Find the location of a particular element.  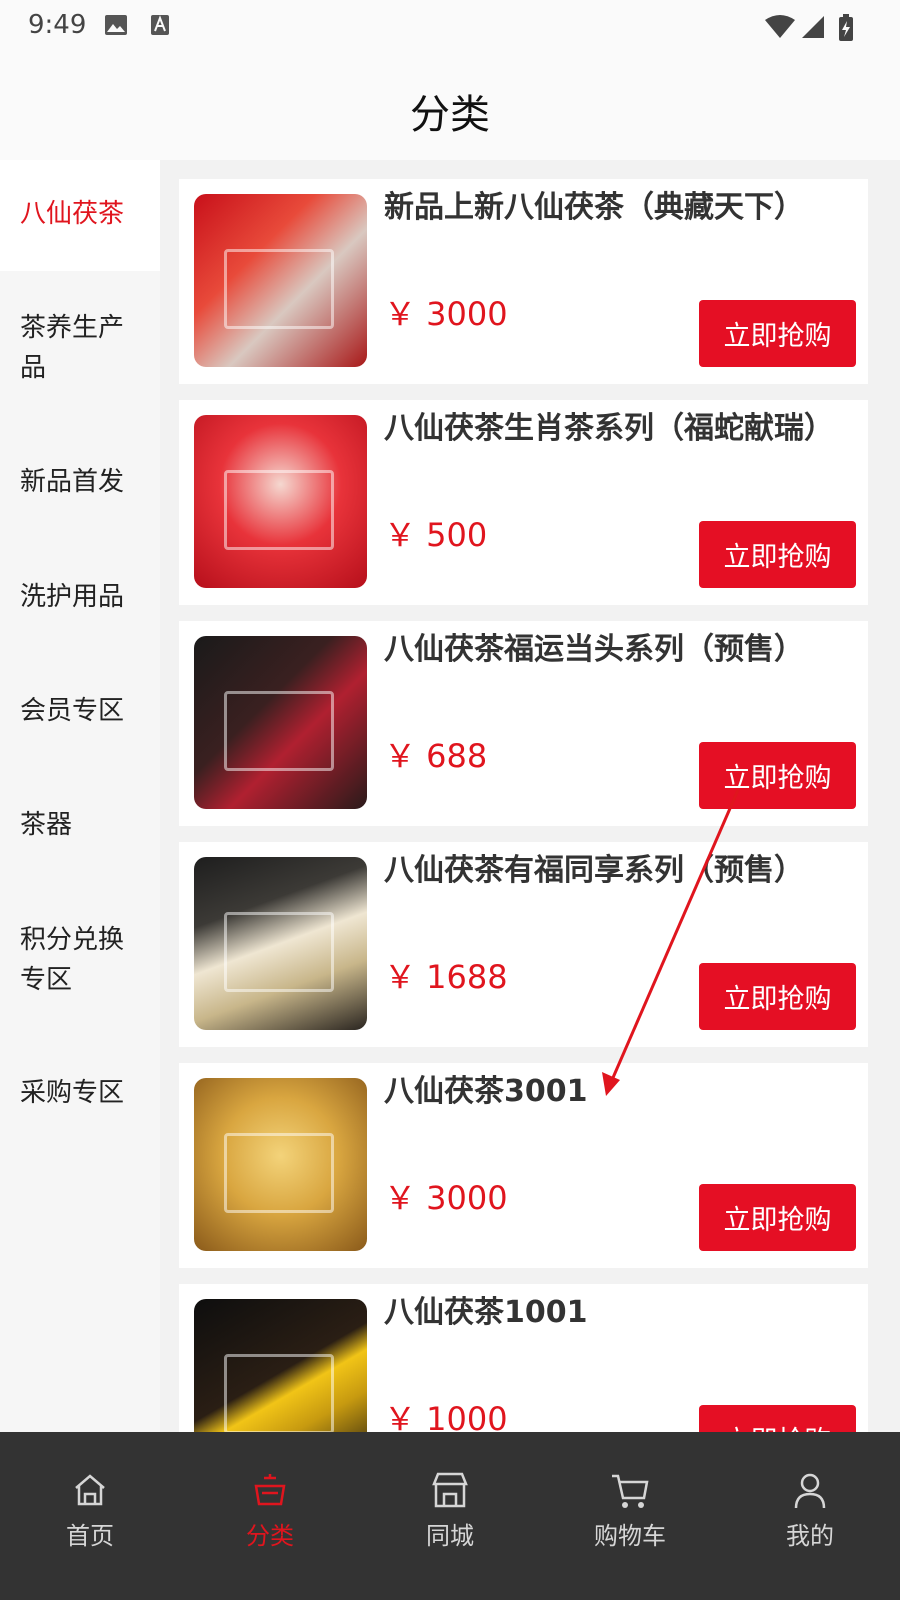

tab-local: 同城 is located at coordinates (450, 1516).